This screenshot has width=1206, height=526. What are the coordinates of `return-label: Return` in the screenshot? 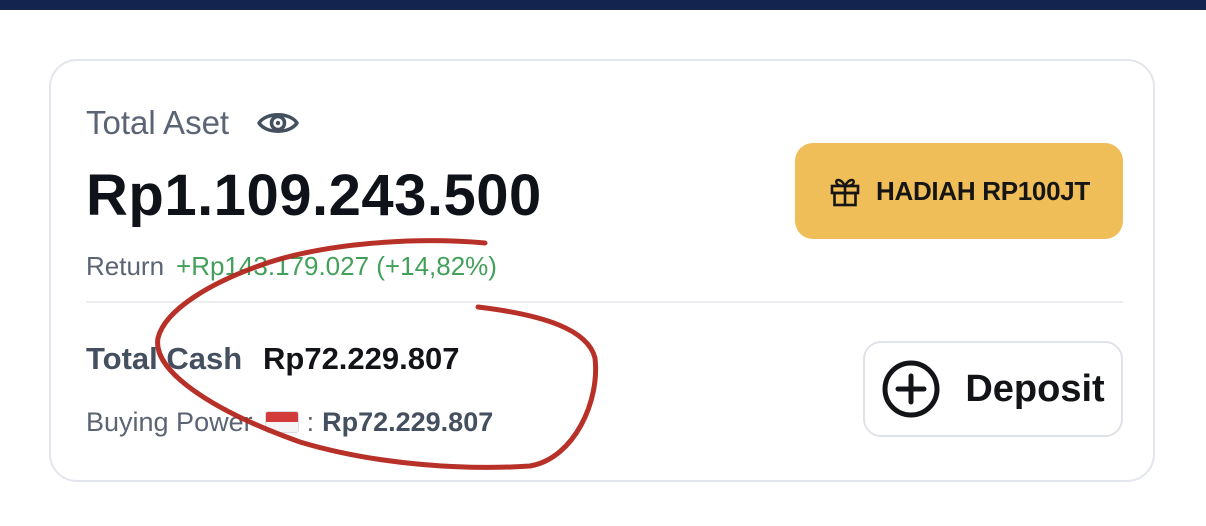 It's located at (125, 266).